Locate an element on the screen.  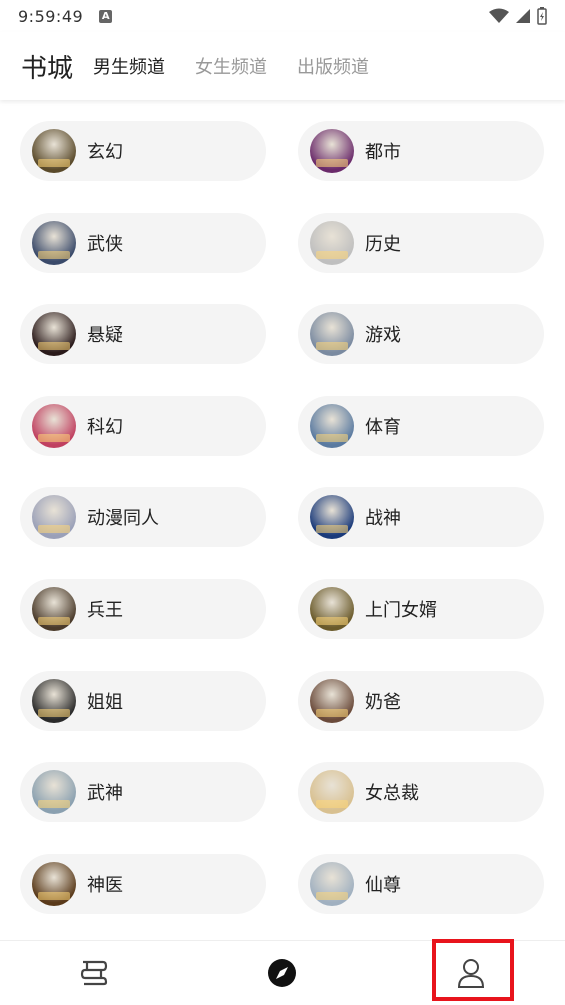
tab-male-channel: 男生频道 is located at coordinates (129, 66).